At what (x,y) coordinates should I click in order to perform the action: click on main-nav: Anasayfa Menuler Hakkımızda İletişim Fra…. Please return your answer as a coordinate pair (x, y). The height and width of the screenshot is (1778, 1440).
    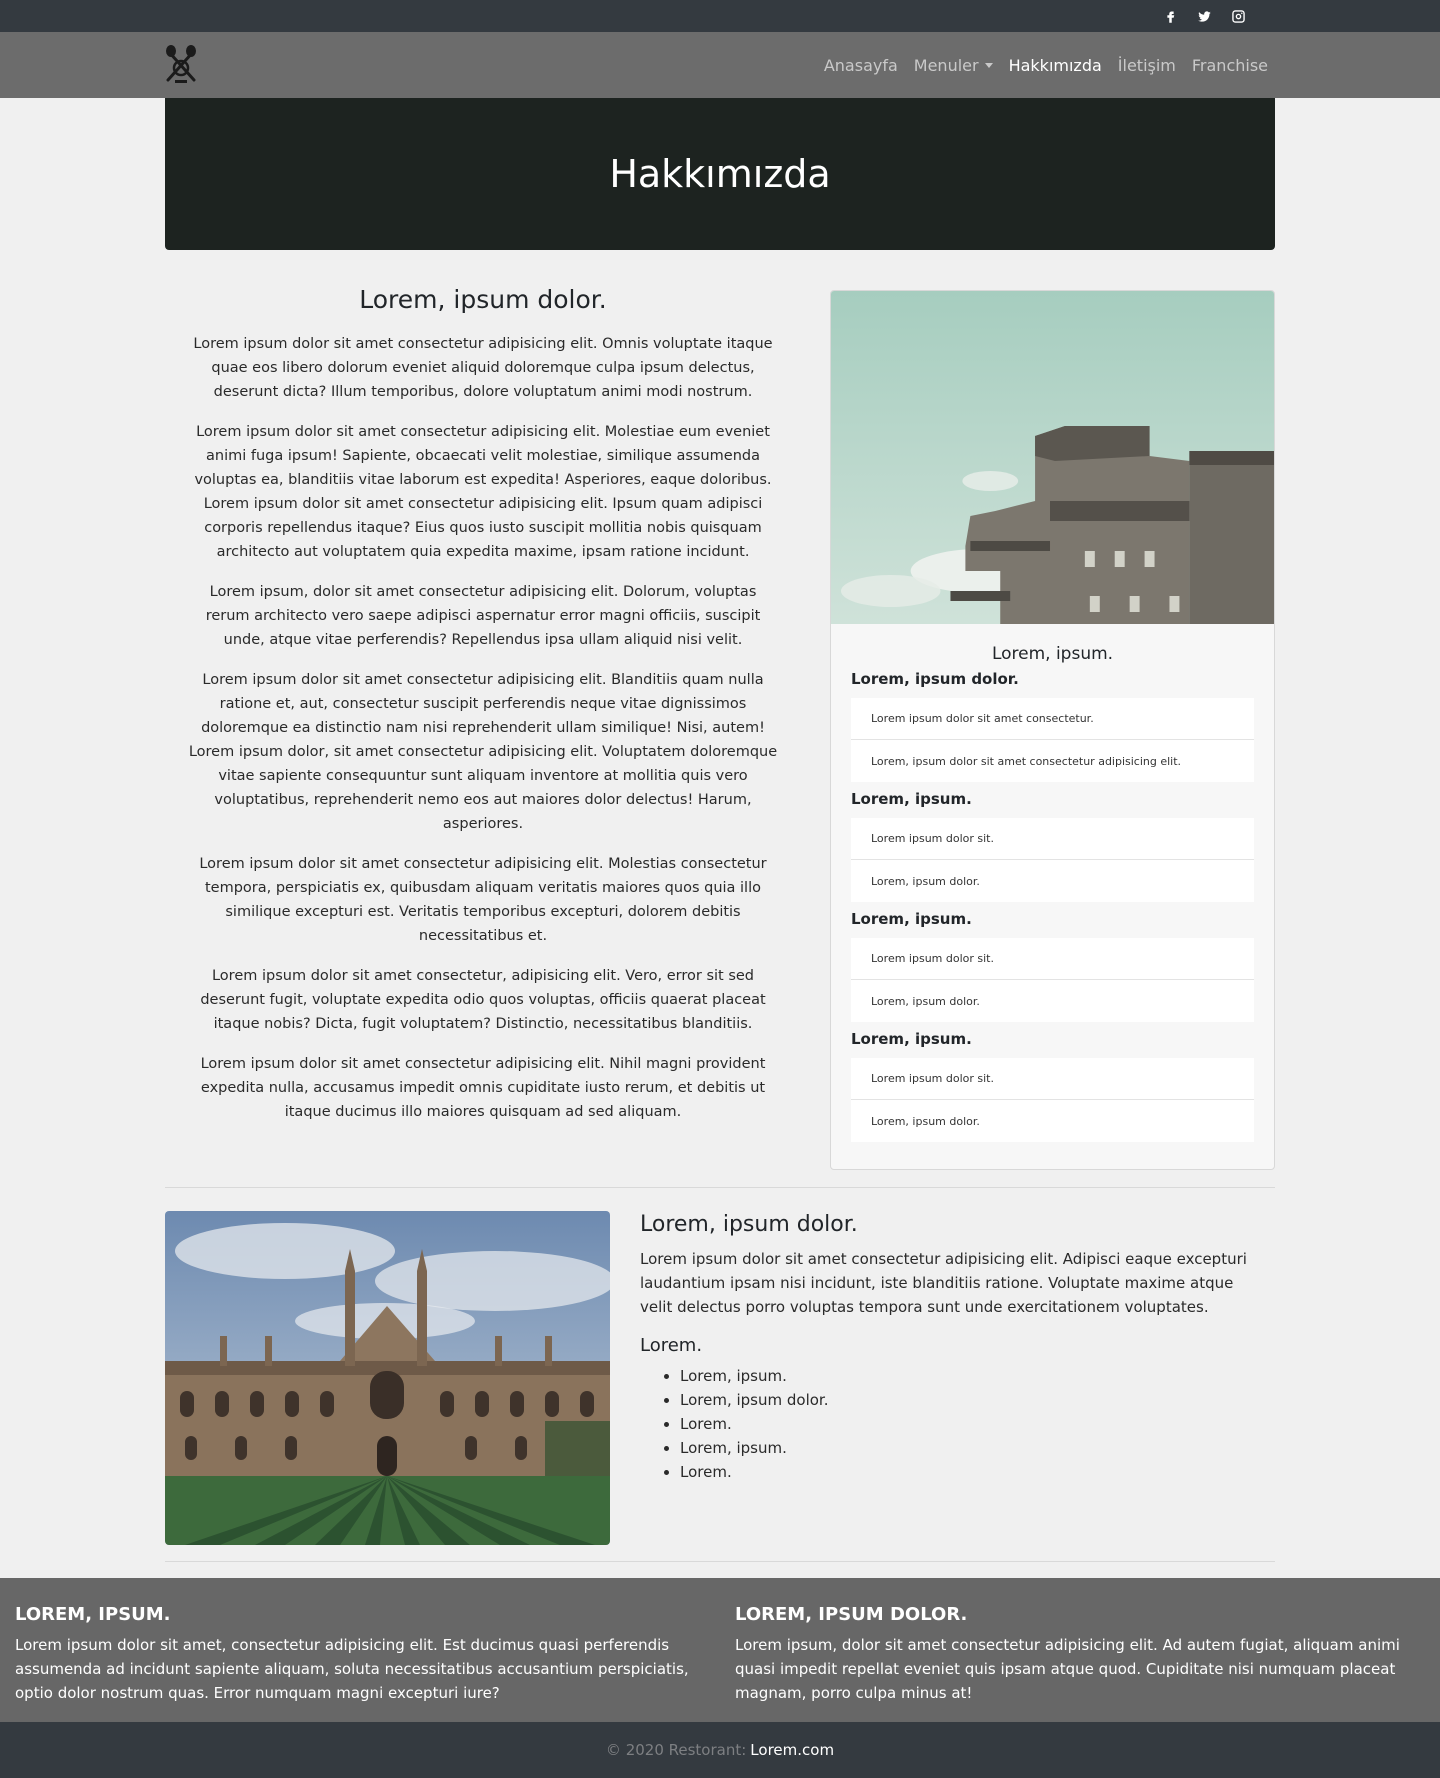
    Looking at the image, I should click on (1046, 65).